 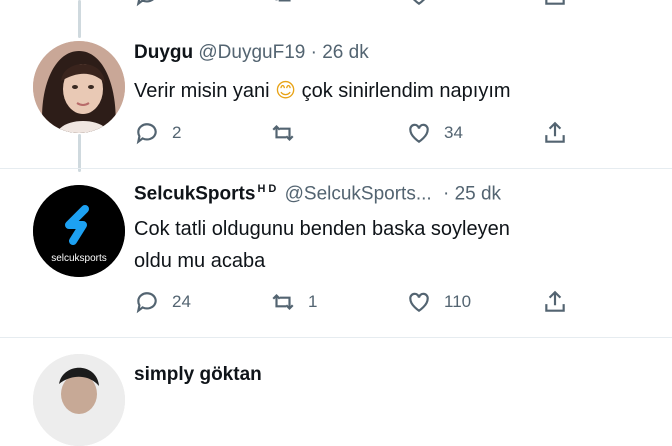 What do you see at coordinates (163, 52) in the screenshot?
I see `display-name: Duygu` at bounding box center [163, 52].